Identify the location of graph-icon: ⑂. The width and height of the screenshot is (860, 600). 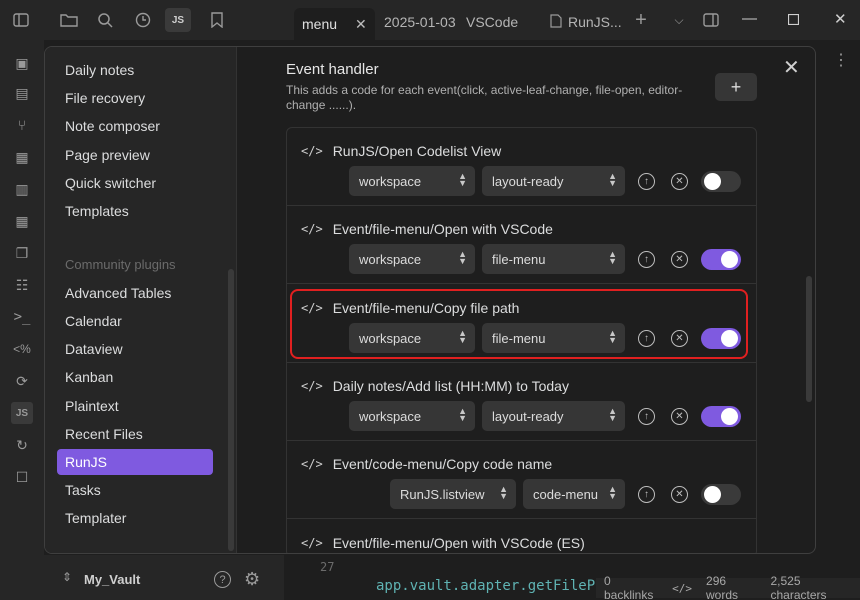
(22, 125).